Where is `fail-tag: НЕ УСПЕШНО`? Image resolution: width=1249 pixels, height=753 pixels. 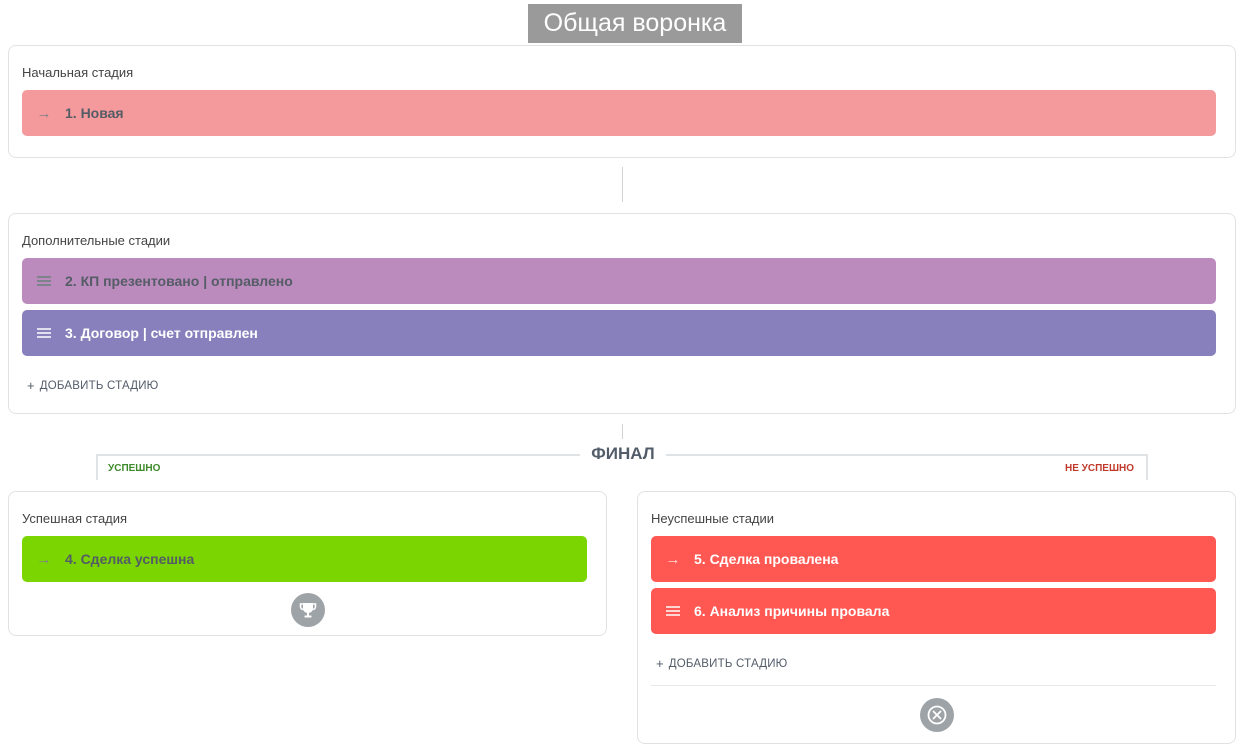
fail-tag: НЕ УСПЕШНО is located at coordinates (1100, 468).